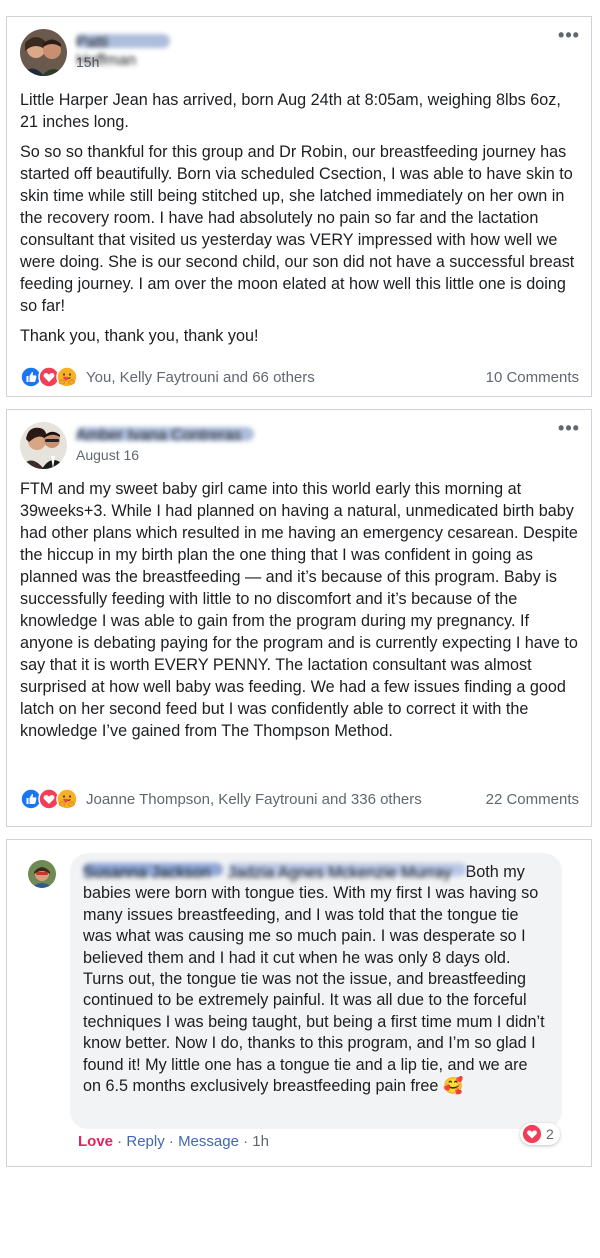 Image resolution: width=600 pixels, height=1258 pixels. Describe the element at coordinates (532, 1134) in the screenshot. I see `heart-icon` at that location.